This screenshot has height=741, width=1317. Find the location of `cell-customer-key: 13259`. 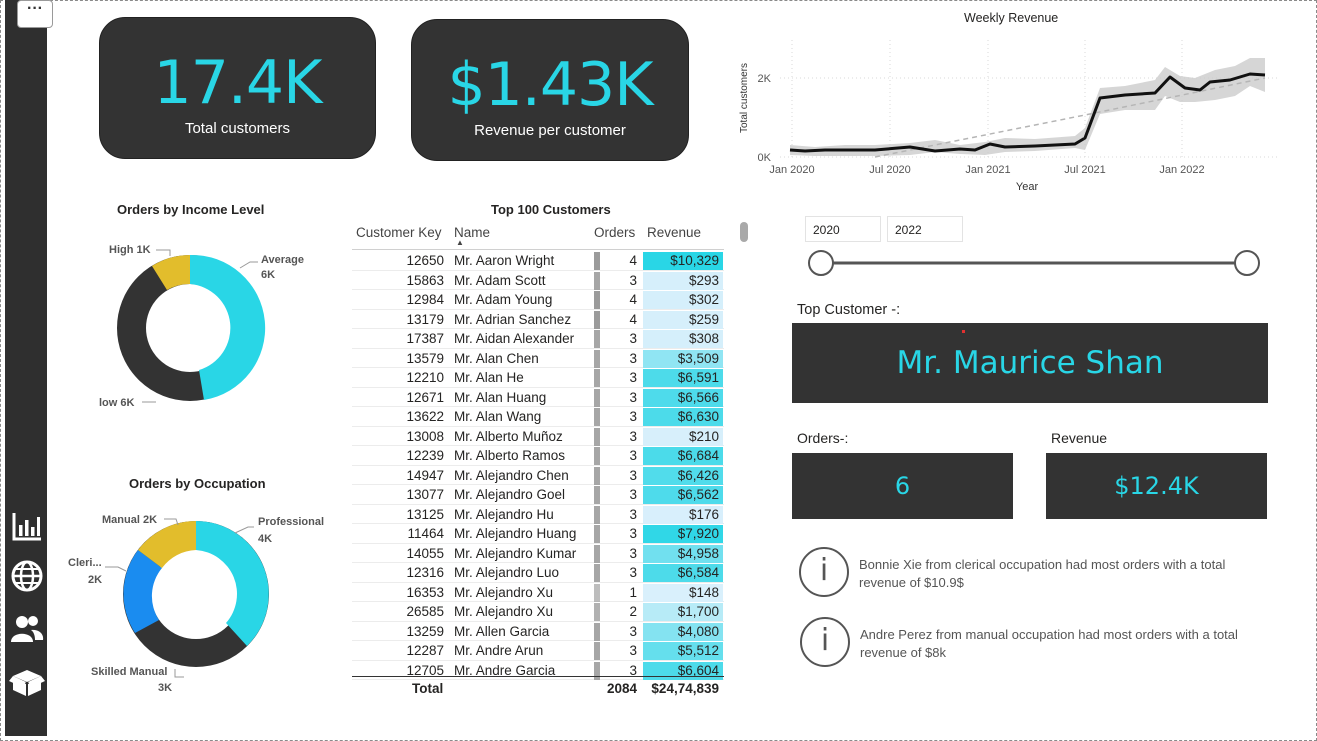

cell-customer-key: 13259 is located at coordinates (425, 631).